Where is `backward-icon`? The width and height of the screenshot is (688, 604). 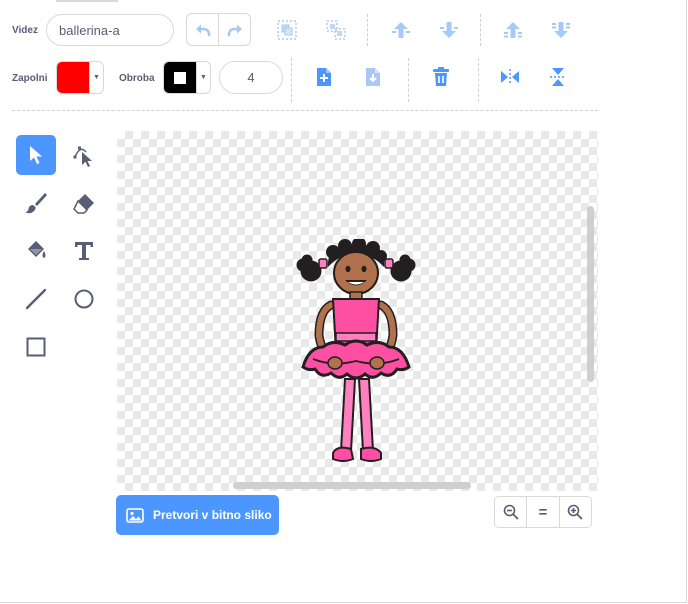 backward-icon is located at coordinates (449, 30).